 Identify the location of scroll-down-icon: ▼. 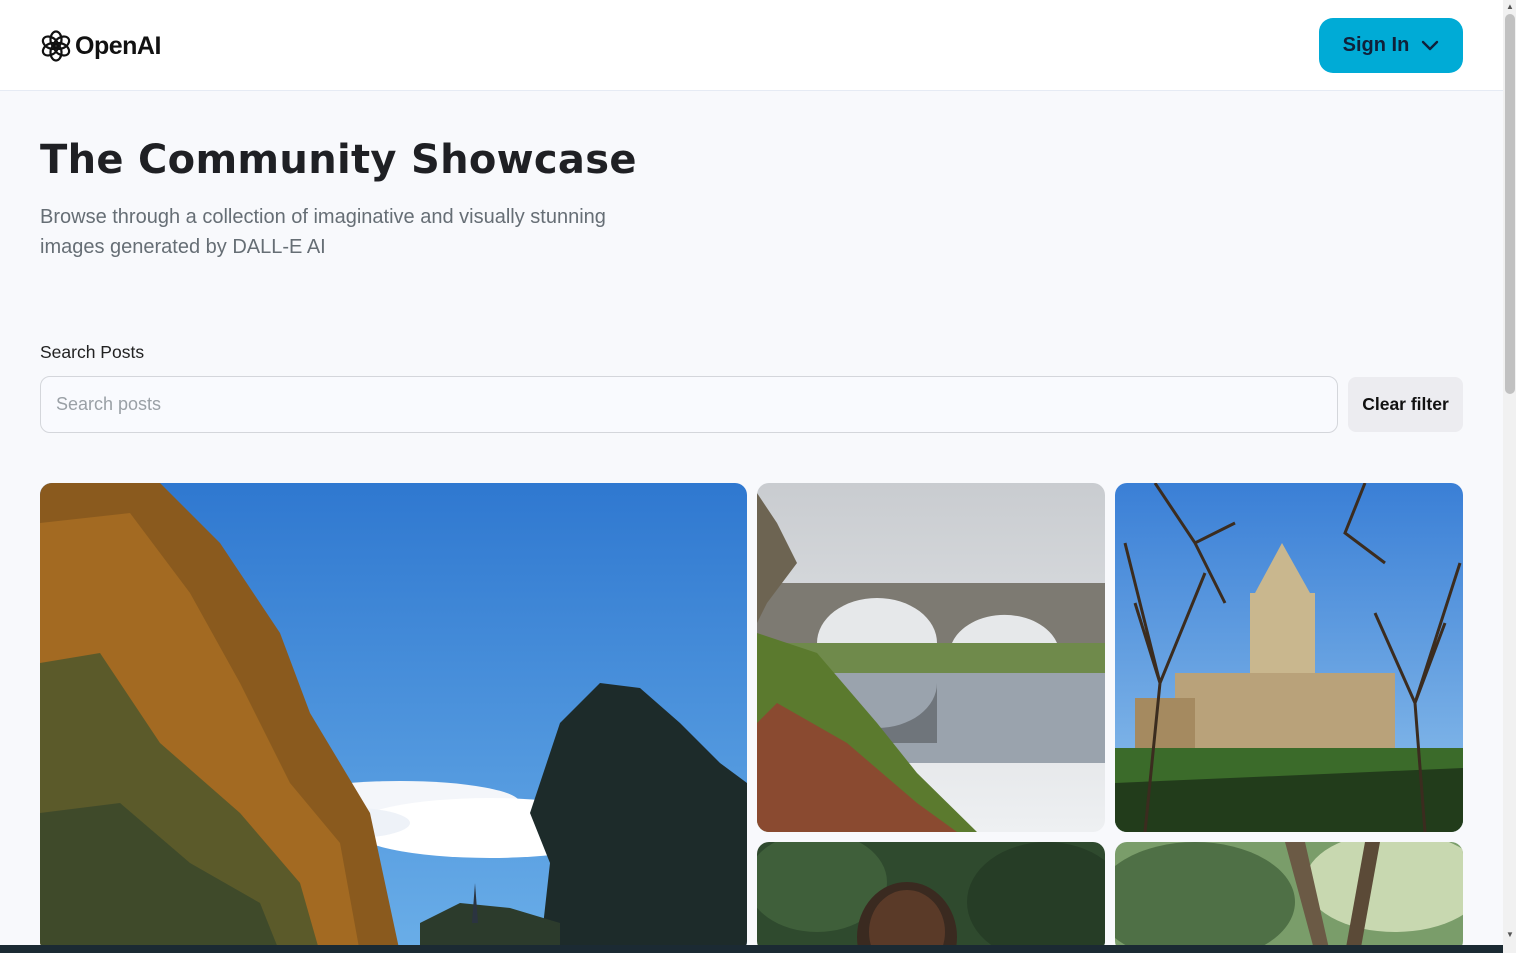
(1510, 934).